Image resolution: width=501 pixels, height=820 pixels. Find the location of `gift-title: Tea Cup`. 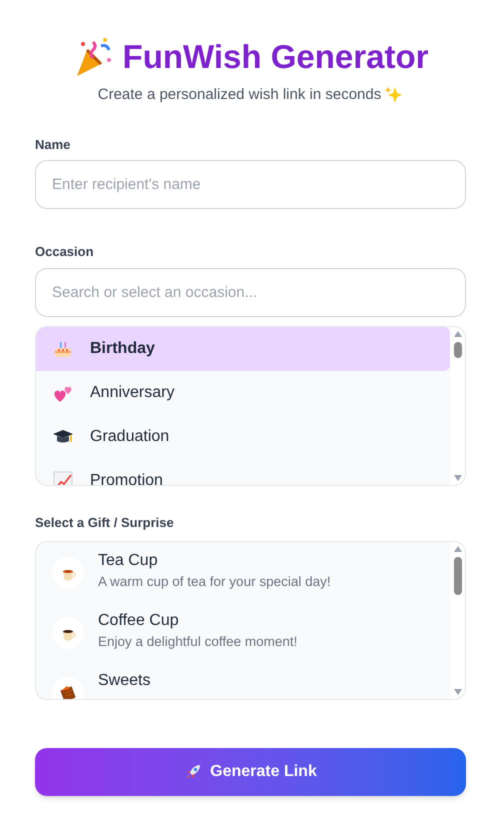

gift-title: Tea Cup is located at coordinates (214, 561).